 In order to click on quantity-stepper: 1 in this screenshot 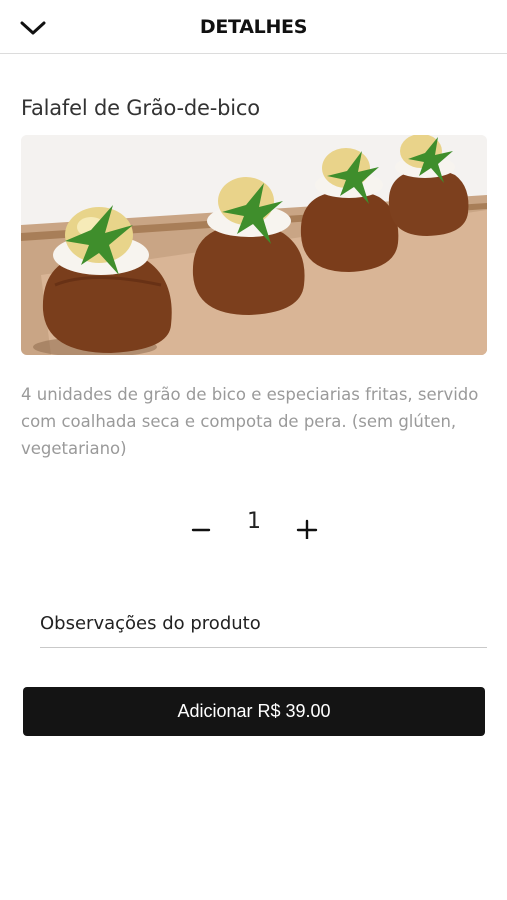, I will do `click(253, 530)`.